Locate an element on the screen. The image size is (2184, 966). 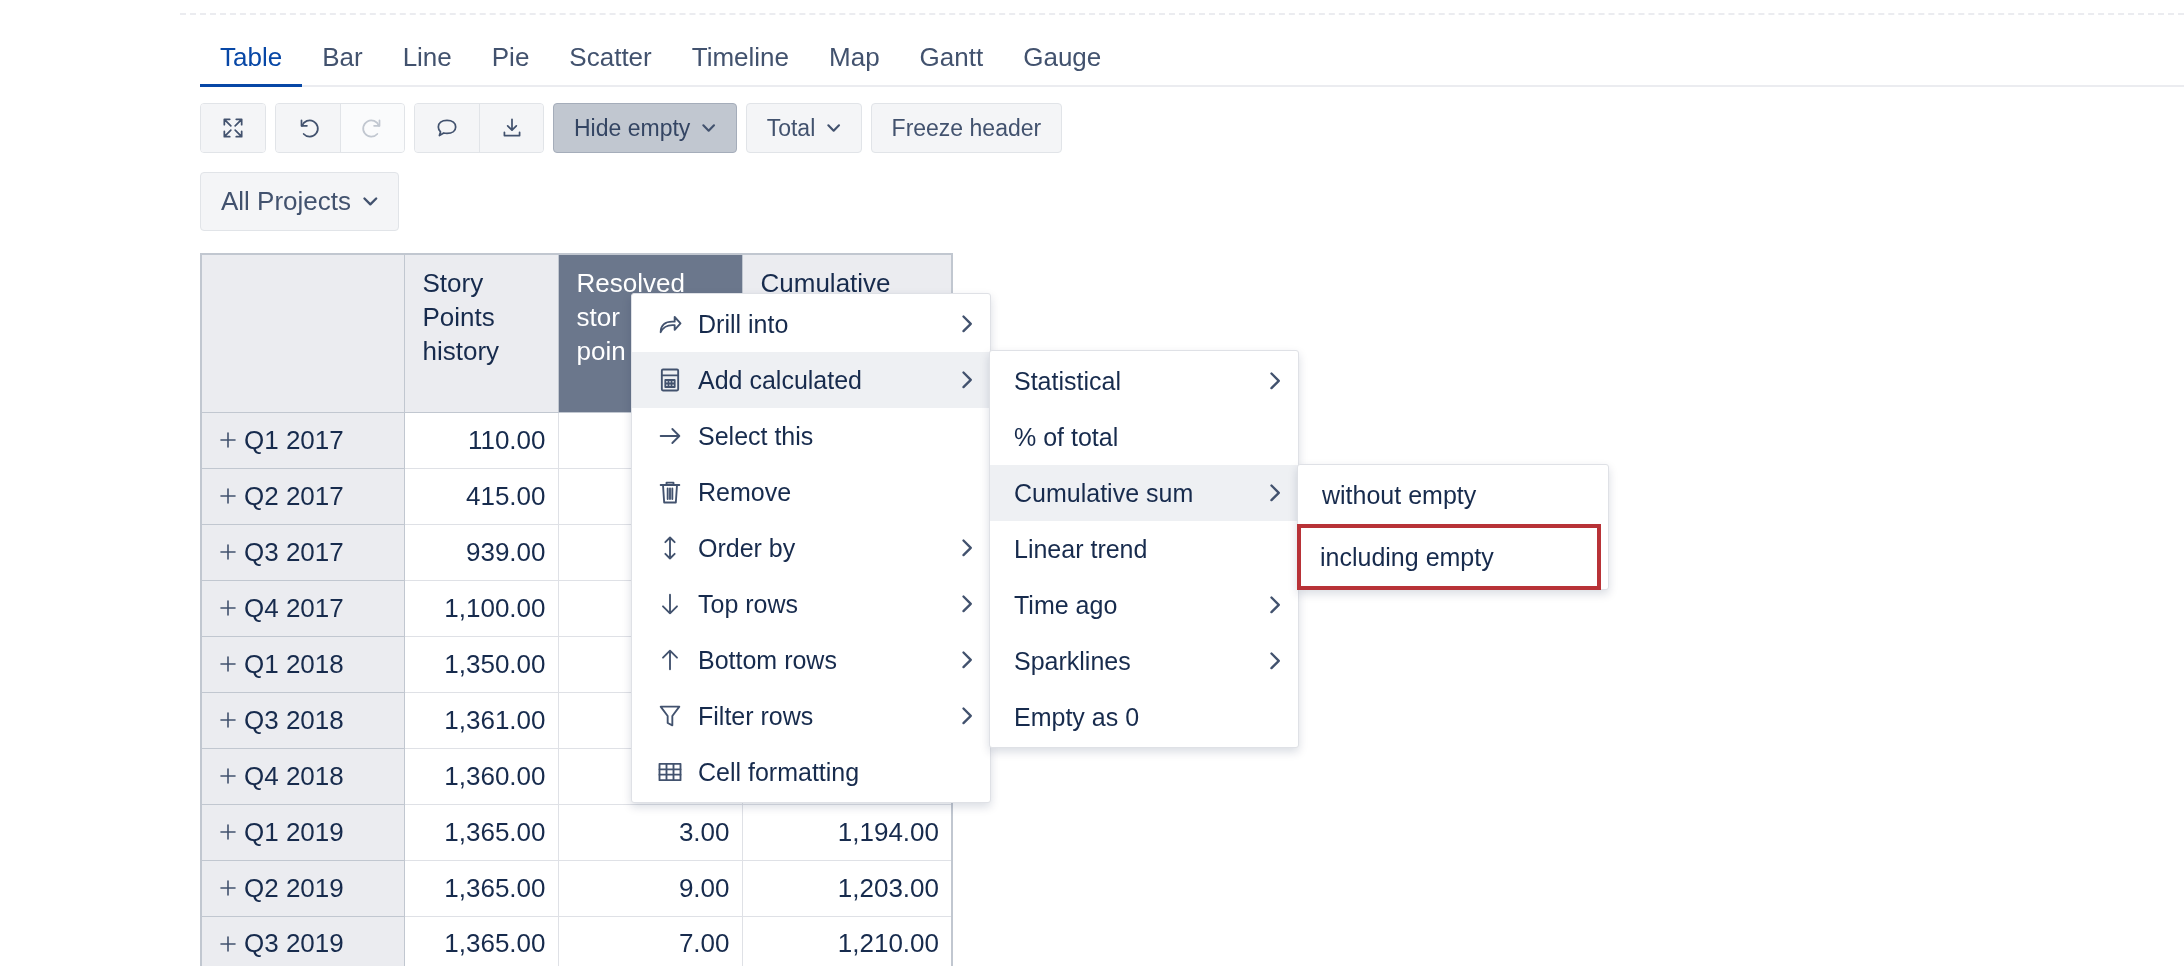
table-cell: 3.00 is located at coordinates (650, 832).